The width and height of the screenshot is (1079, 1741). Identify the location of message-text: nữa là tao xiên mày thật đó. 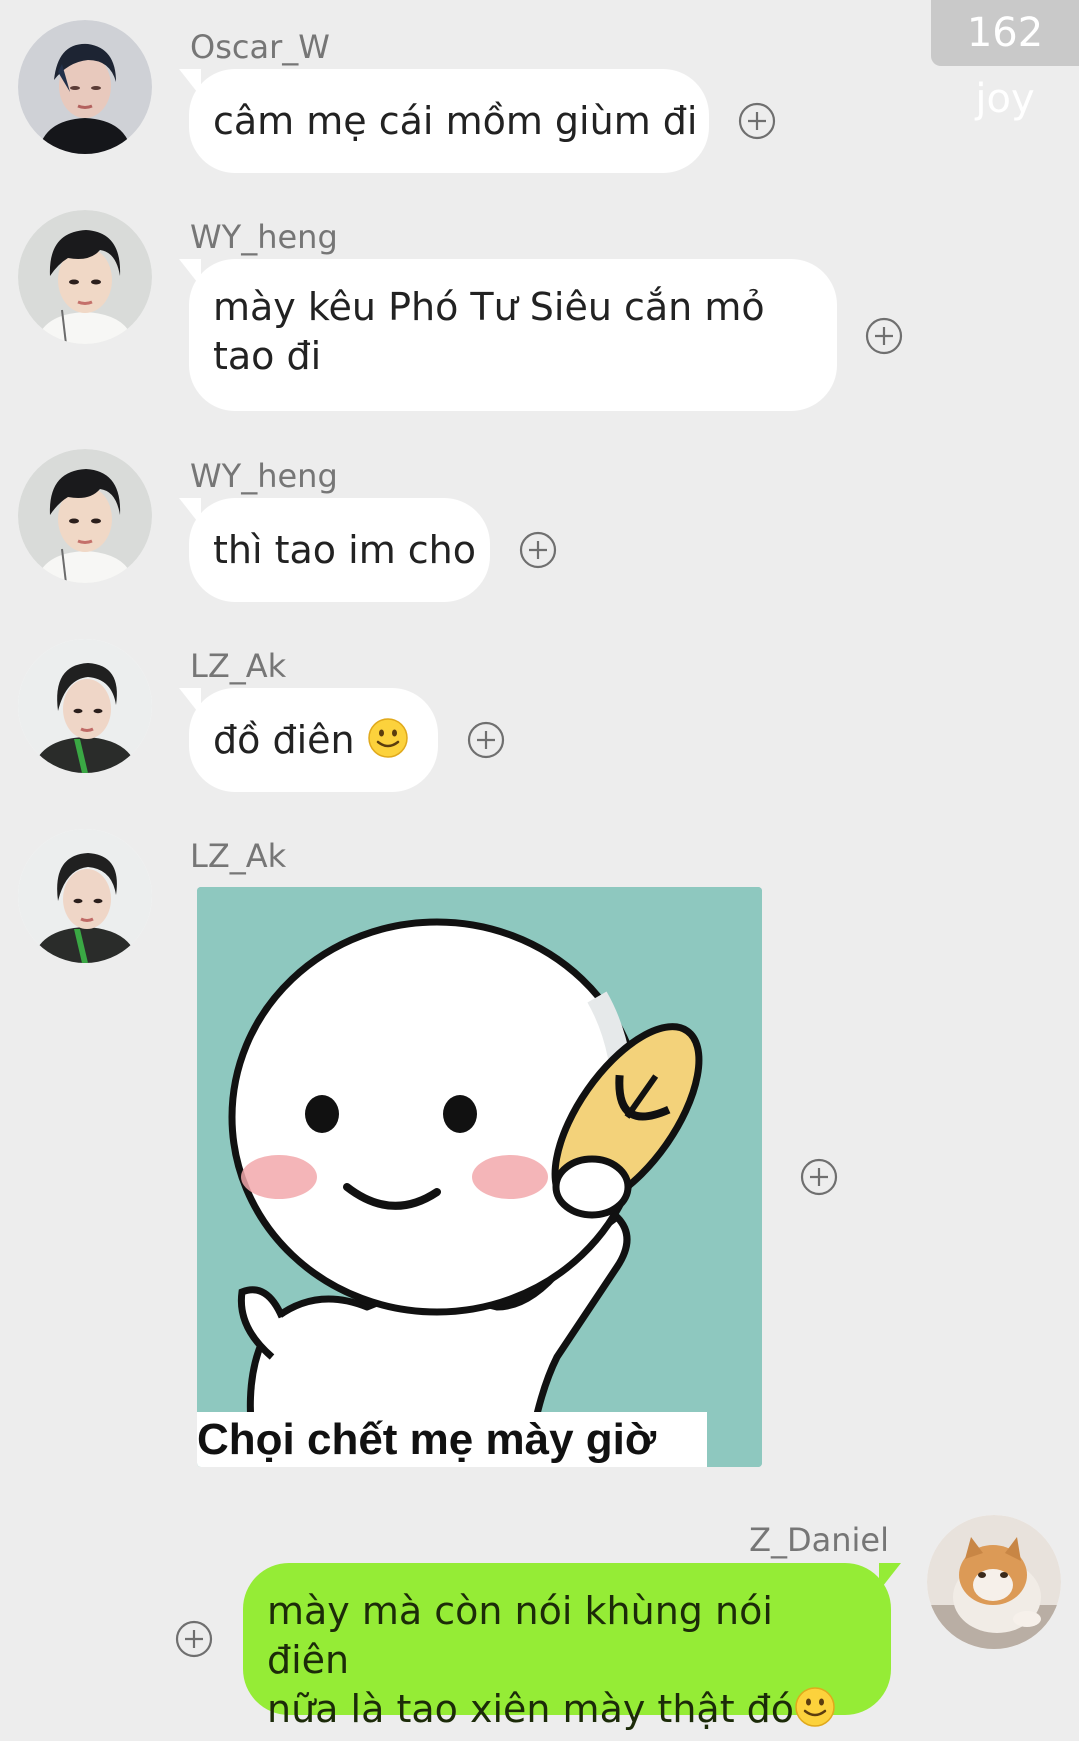
(531, 1709).